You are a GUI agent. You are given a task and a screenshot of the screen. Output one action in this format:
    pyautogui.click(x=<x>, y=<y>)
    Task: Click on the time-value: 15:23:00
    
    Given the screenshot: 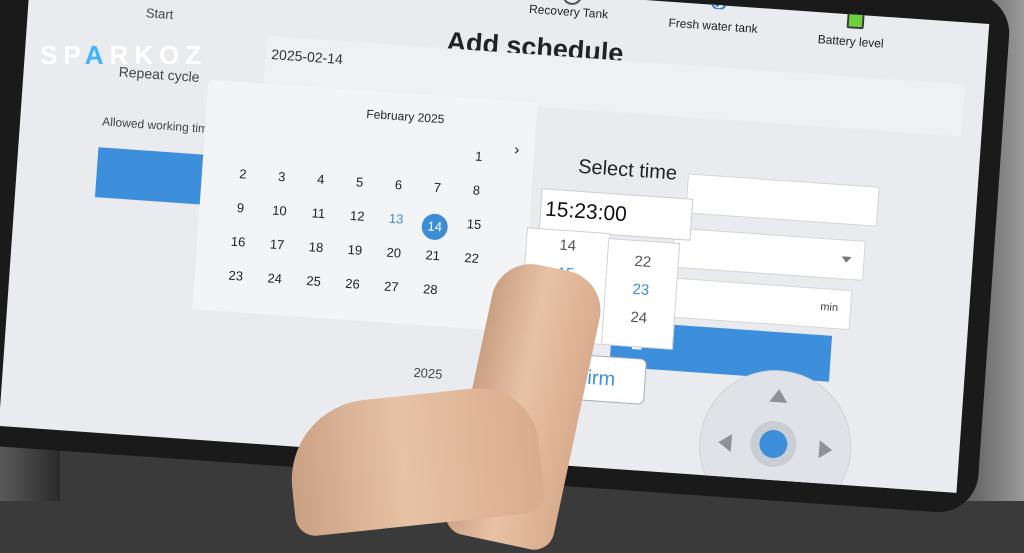 What is the action you would take?
    pyautogui.click(x=586, y=212)
    